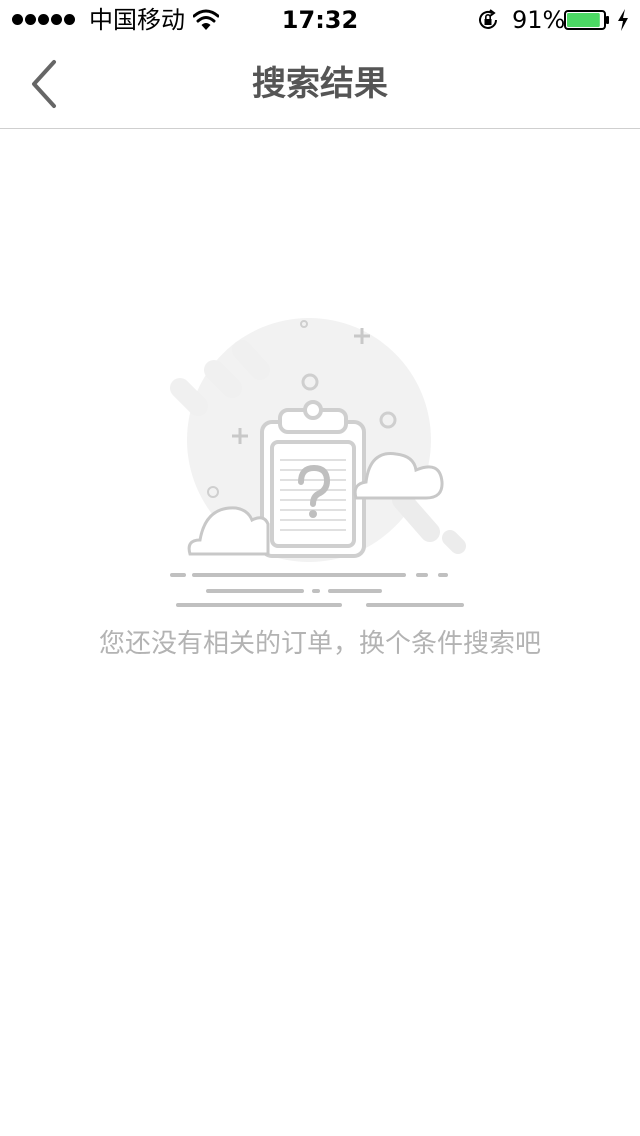 This screenshot has width=640, height=1136. Describe the element at coordinates (488, 19) in the screenshot. I see `rotation-lock-icon` at that location.